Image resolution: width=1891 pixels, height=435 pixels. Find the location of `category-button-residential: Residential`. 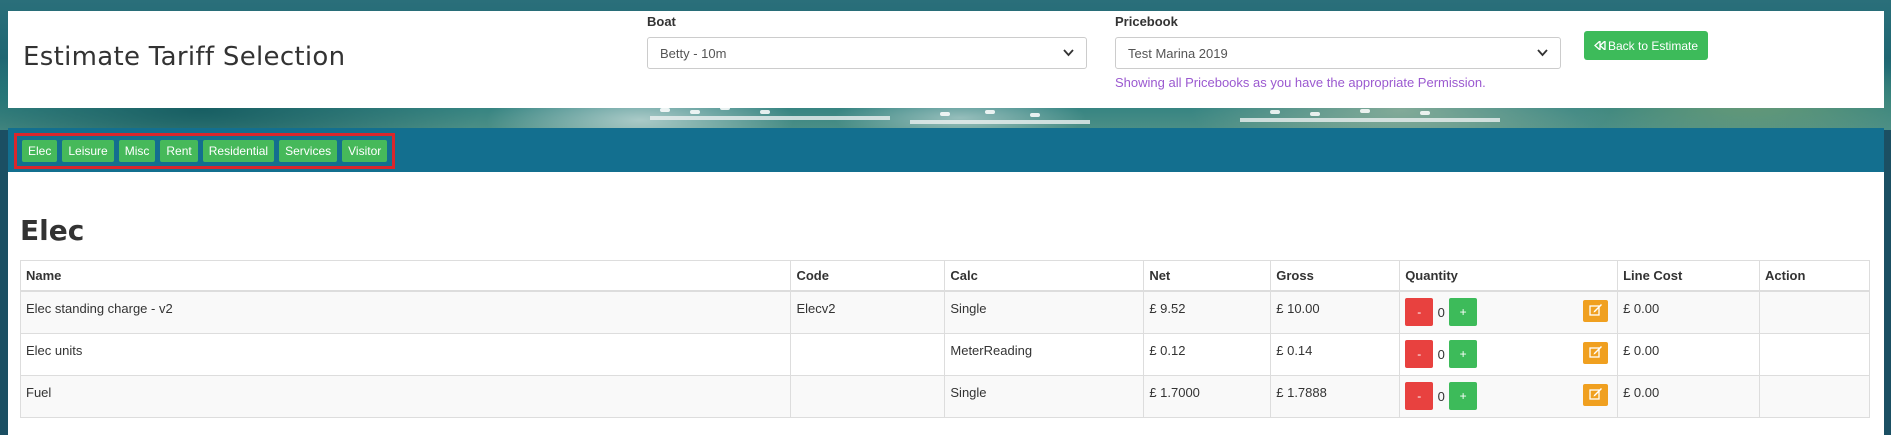

category-button-residential: Residential is located at coordinates (238, 151).